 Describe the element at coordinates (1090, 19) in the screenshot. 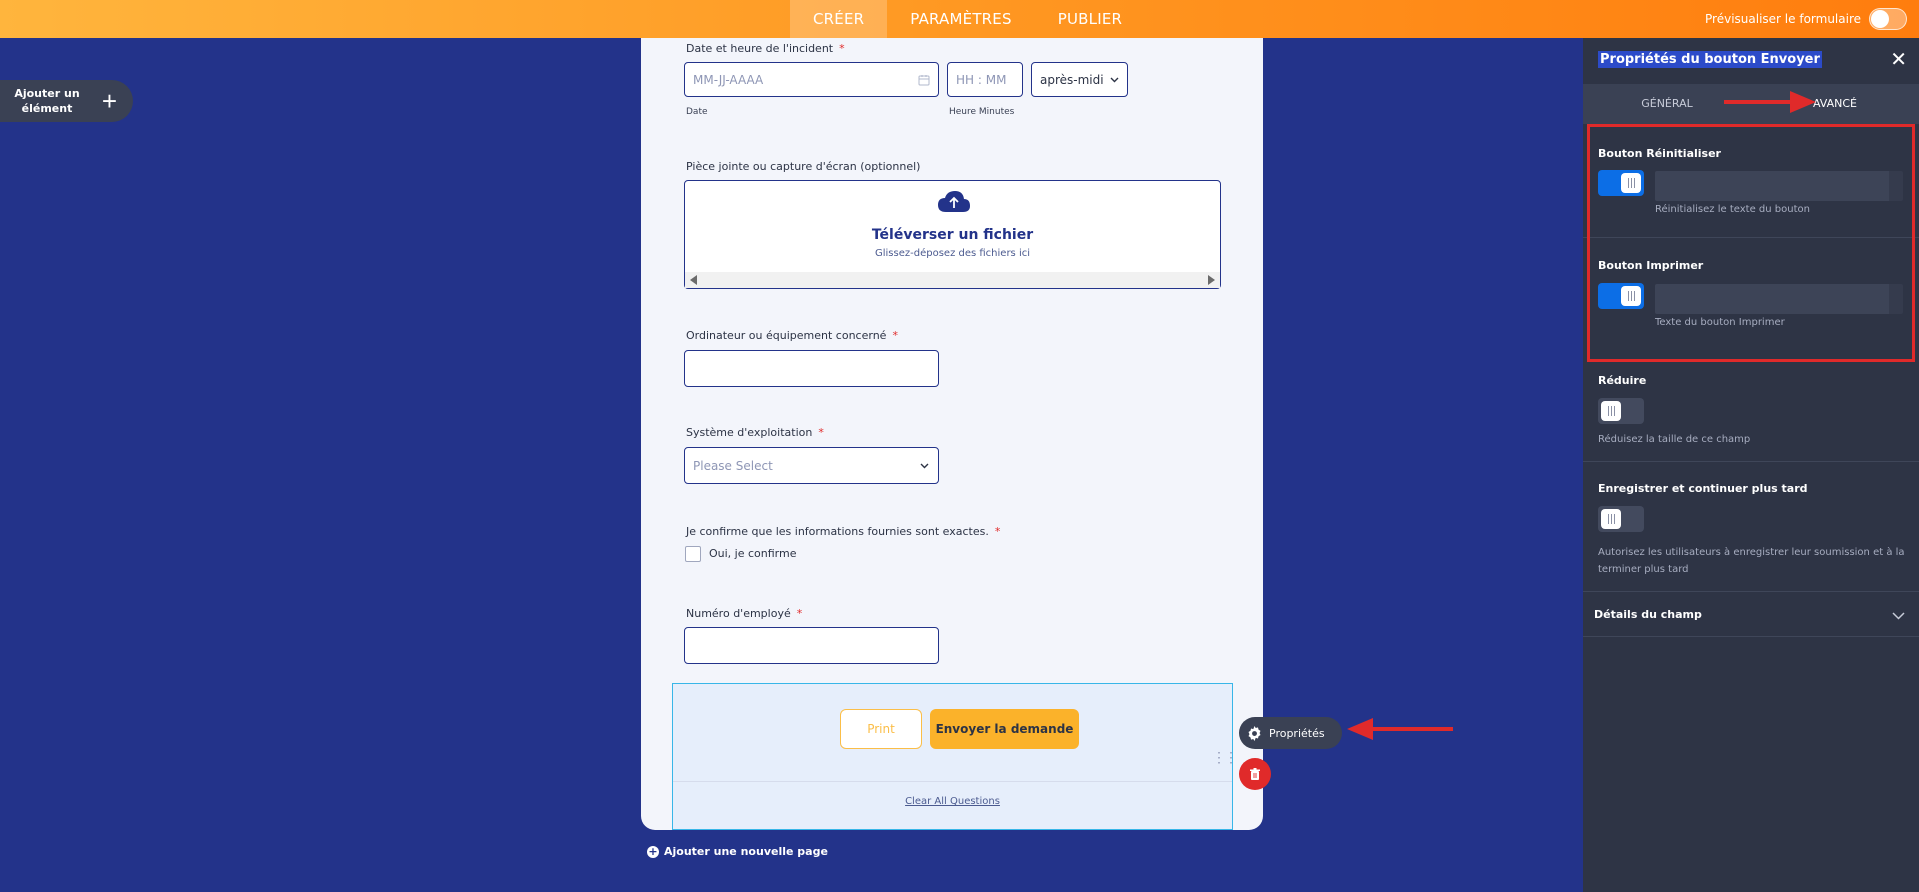

I see `tab-publish: PUBLIER` at that location.